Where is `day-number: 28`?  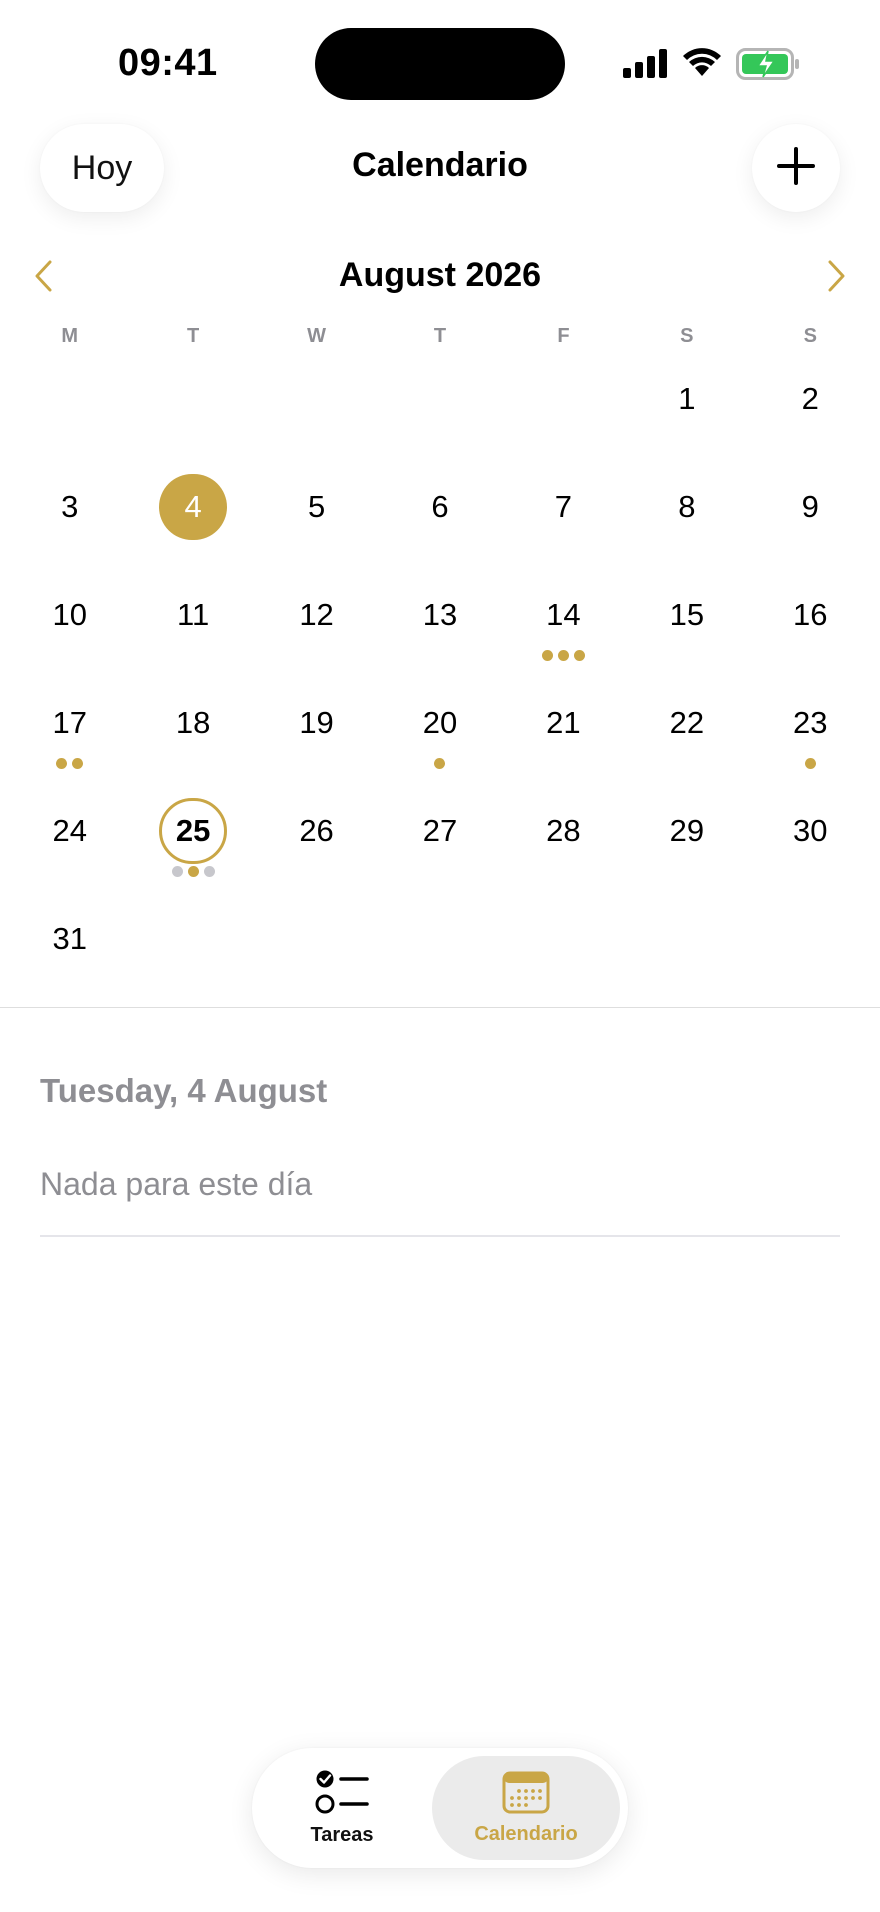 day-number: 28 is located at coordinates (563, 831).